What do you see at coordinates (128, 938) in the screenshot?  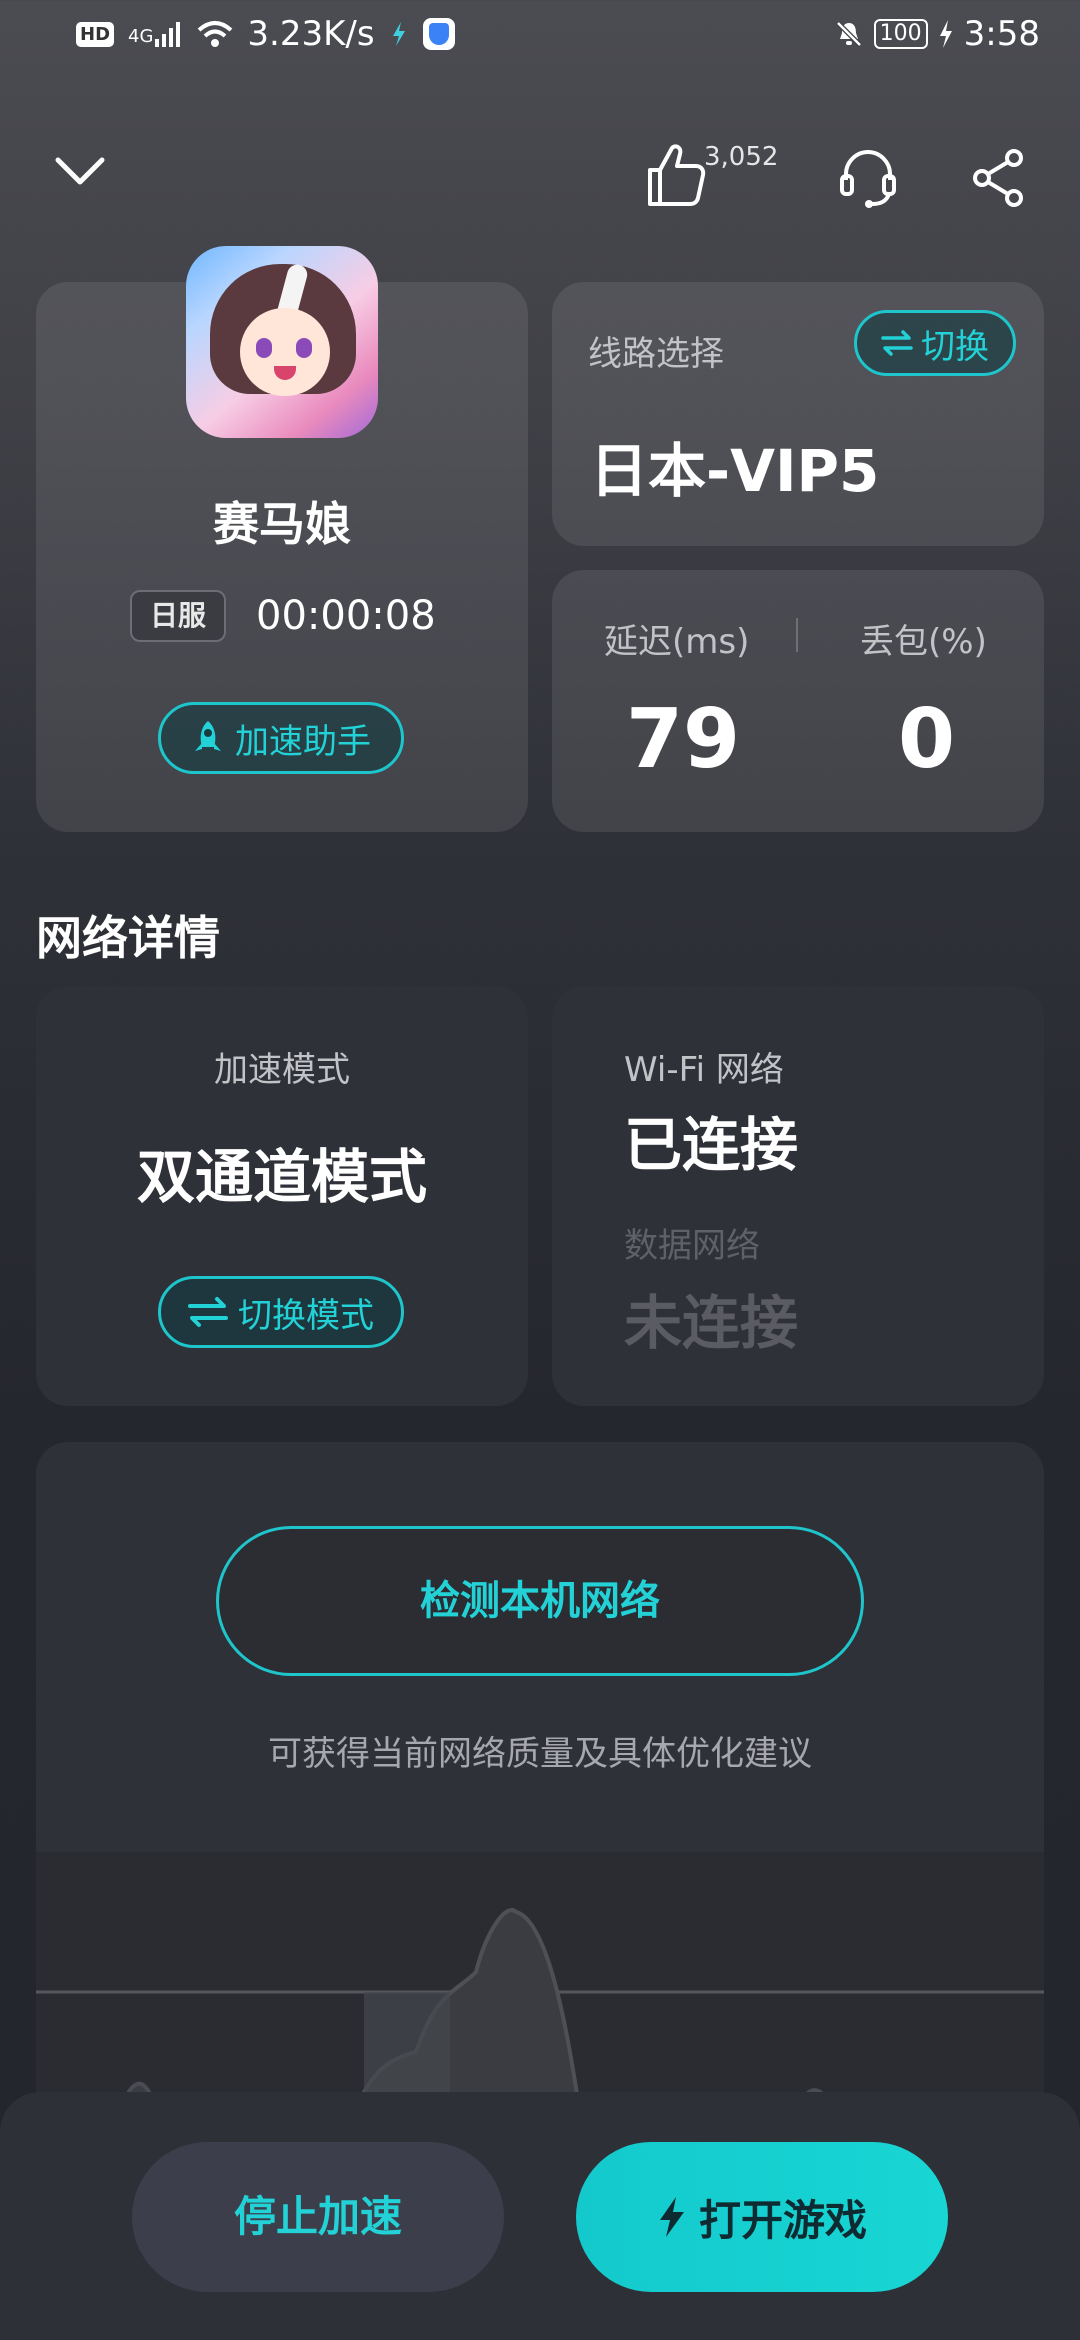 I see `network-details-title: 网络详情` at bounding box center [128, 938].